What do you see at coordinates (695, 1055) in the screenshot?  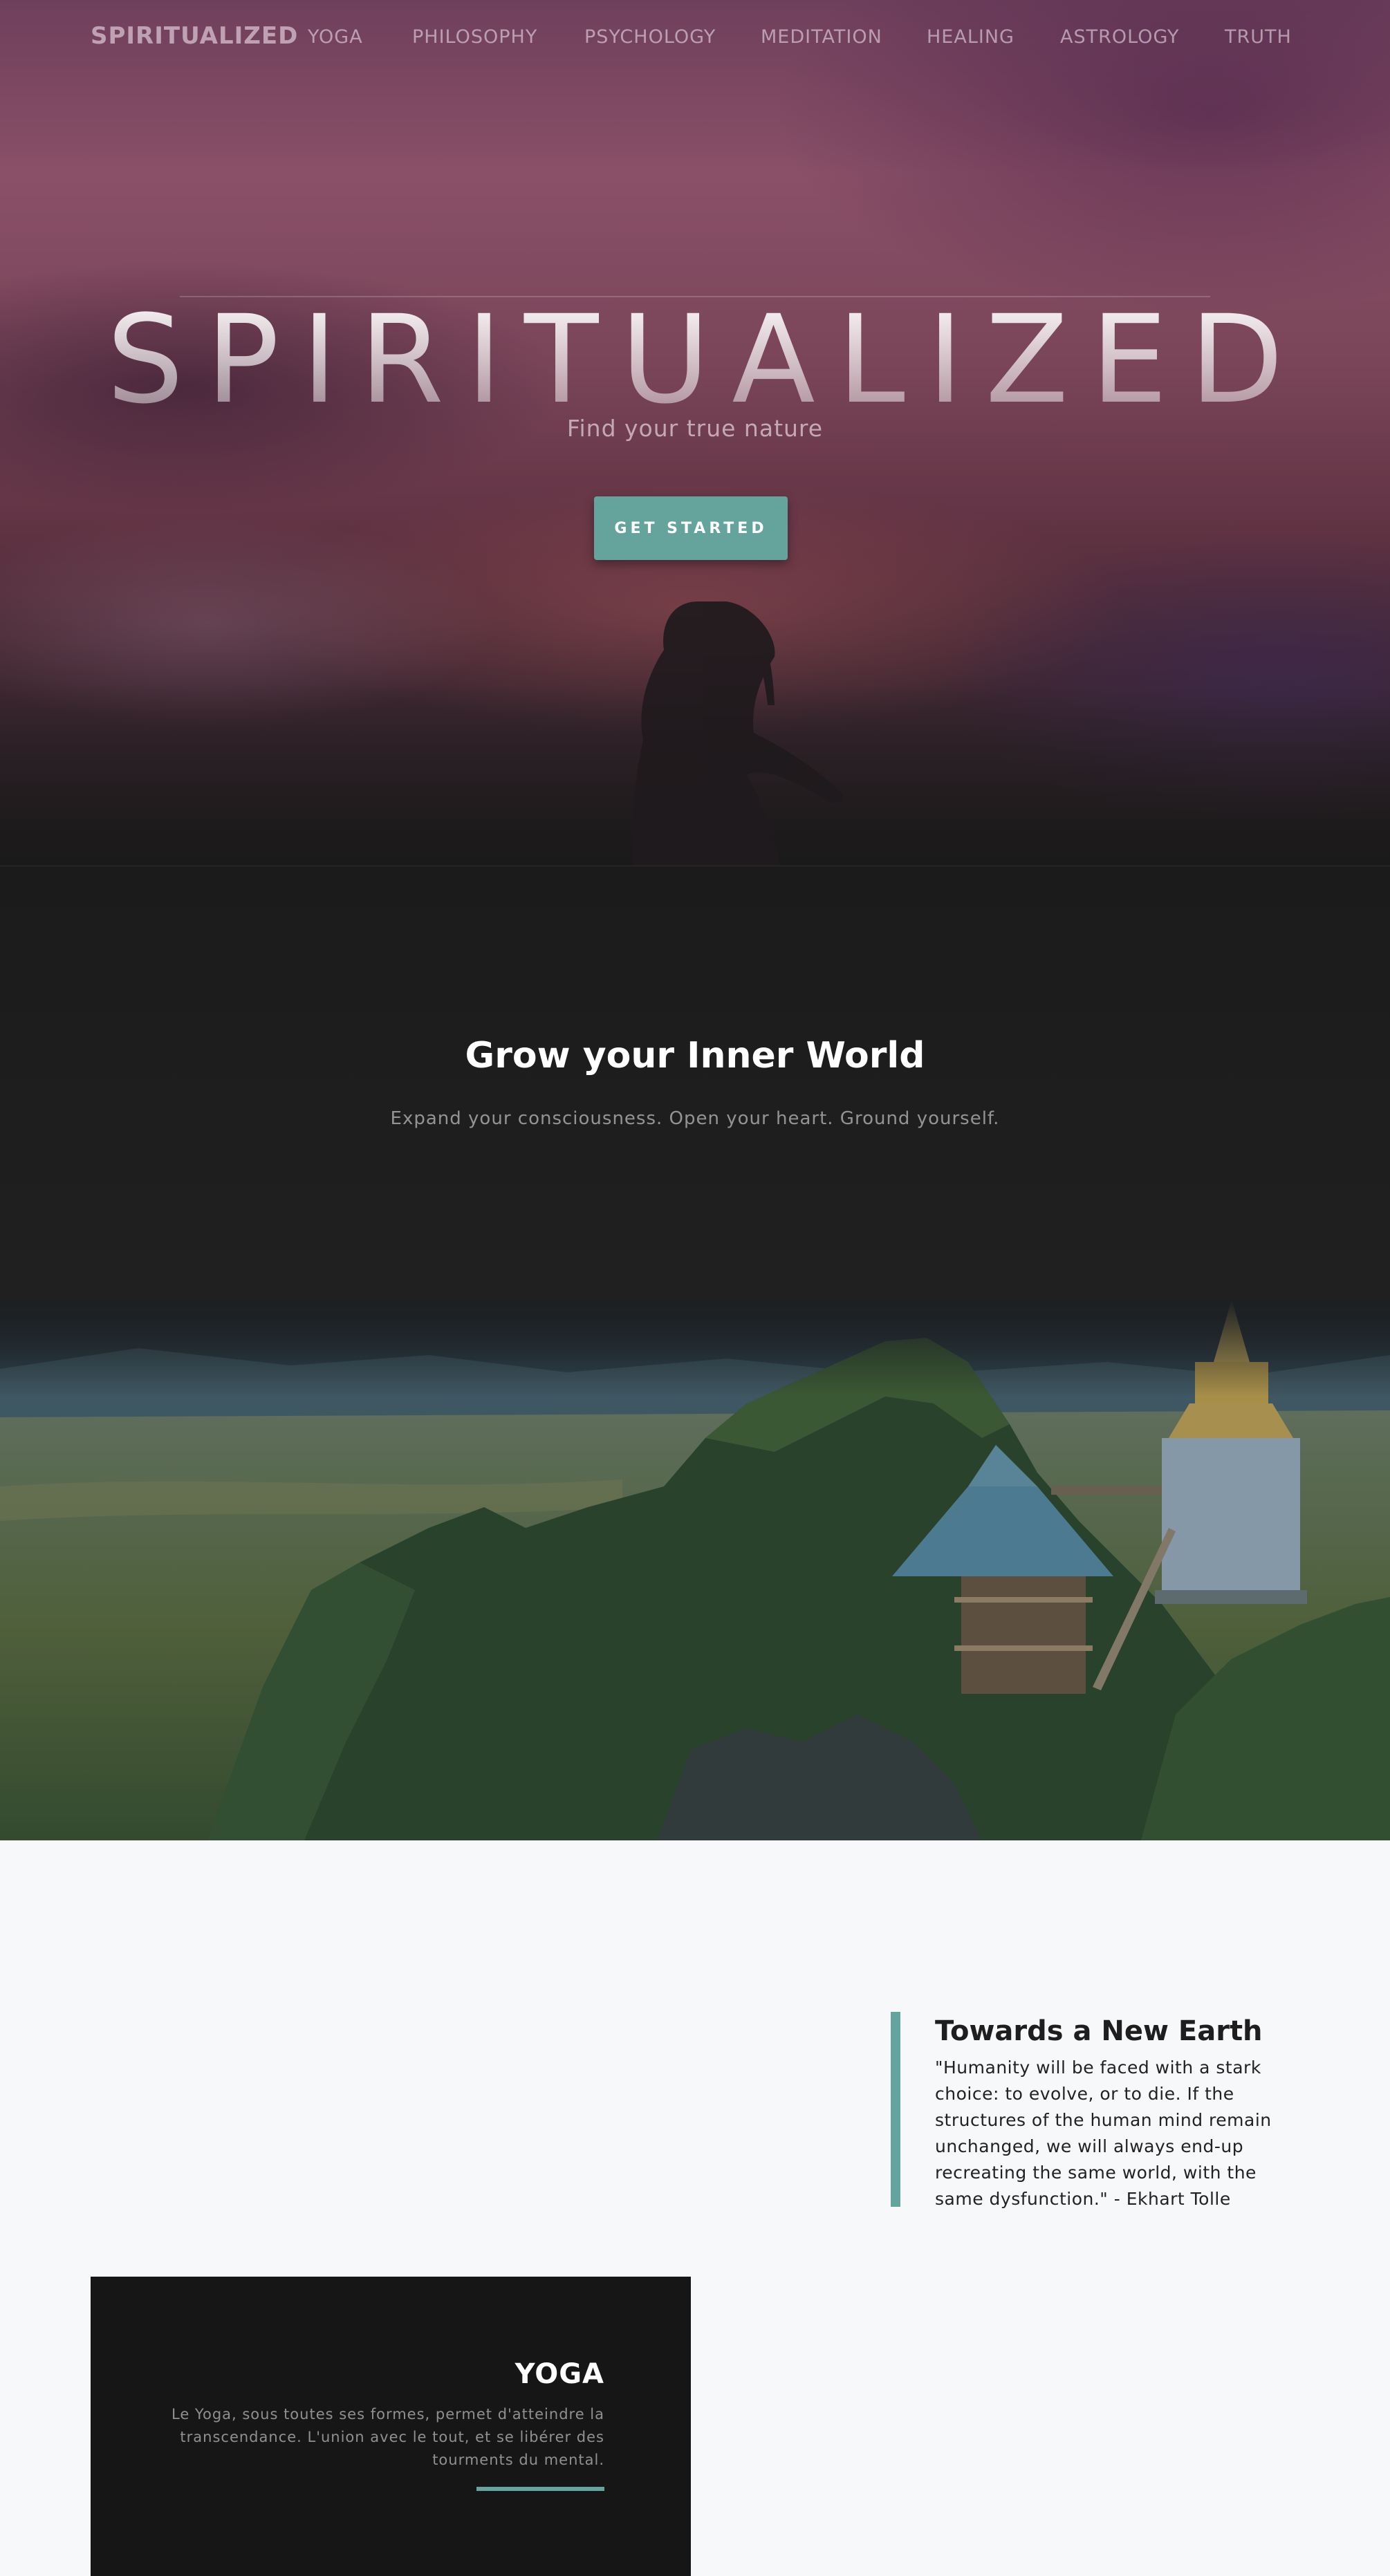 I see `about-title: Grow your Inner World` at bounding box center [695, 1055].